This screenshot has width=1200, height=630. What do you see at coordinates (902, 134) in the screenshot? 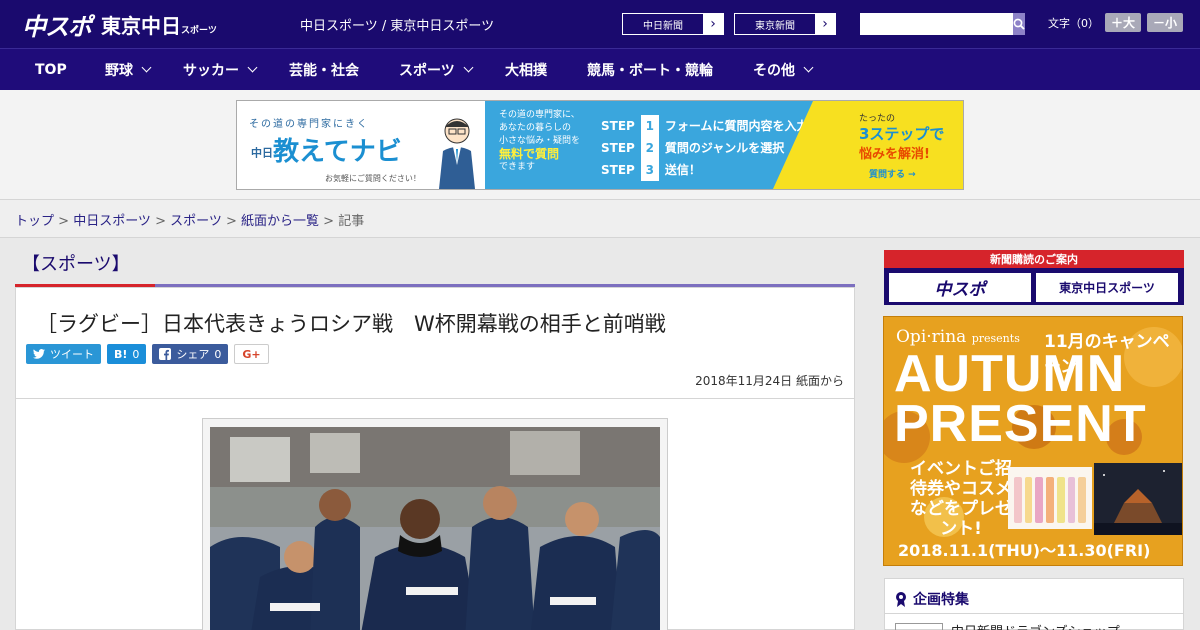
I see `banner-right-big: 3ステップで` at bounding box center [902, 134].